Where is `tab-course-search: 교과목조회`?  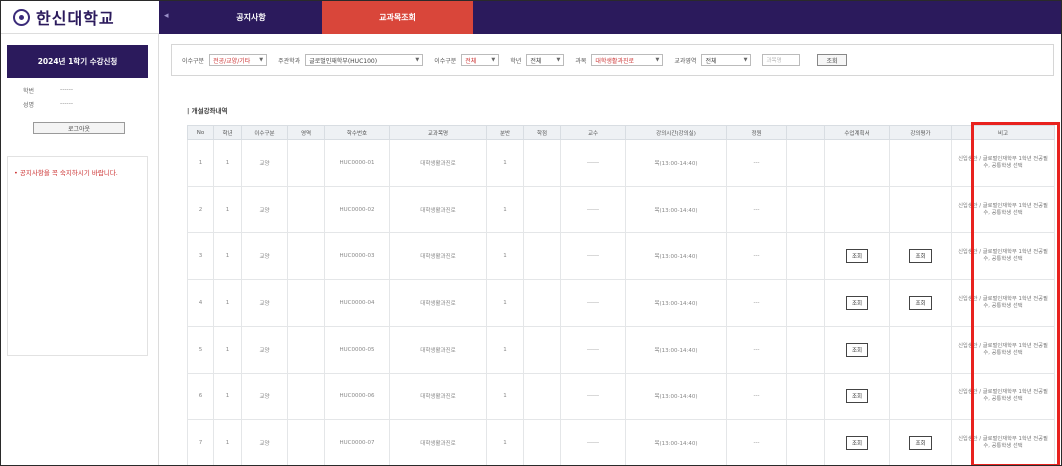
tab-course-search: 교과목조회 is located at coordinates (397, 17).